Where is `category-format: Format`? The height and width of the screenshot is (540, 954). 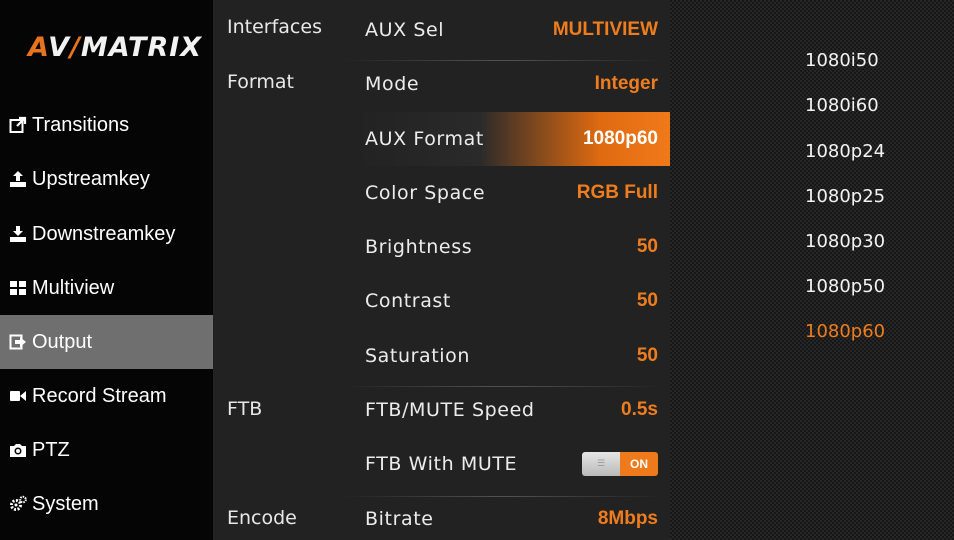
category-format: Format is located at coordinates (260, 82).